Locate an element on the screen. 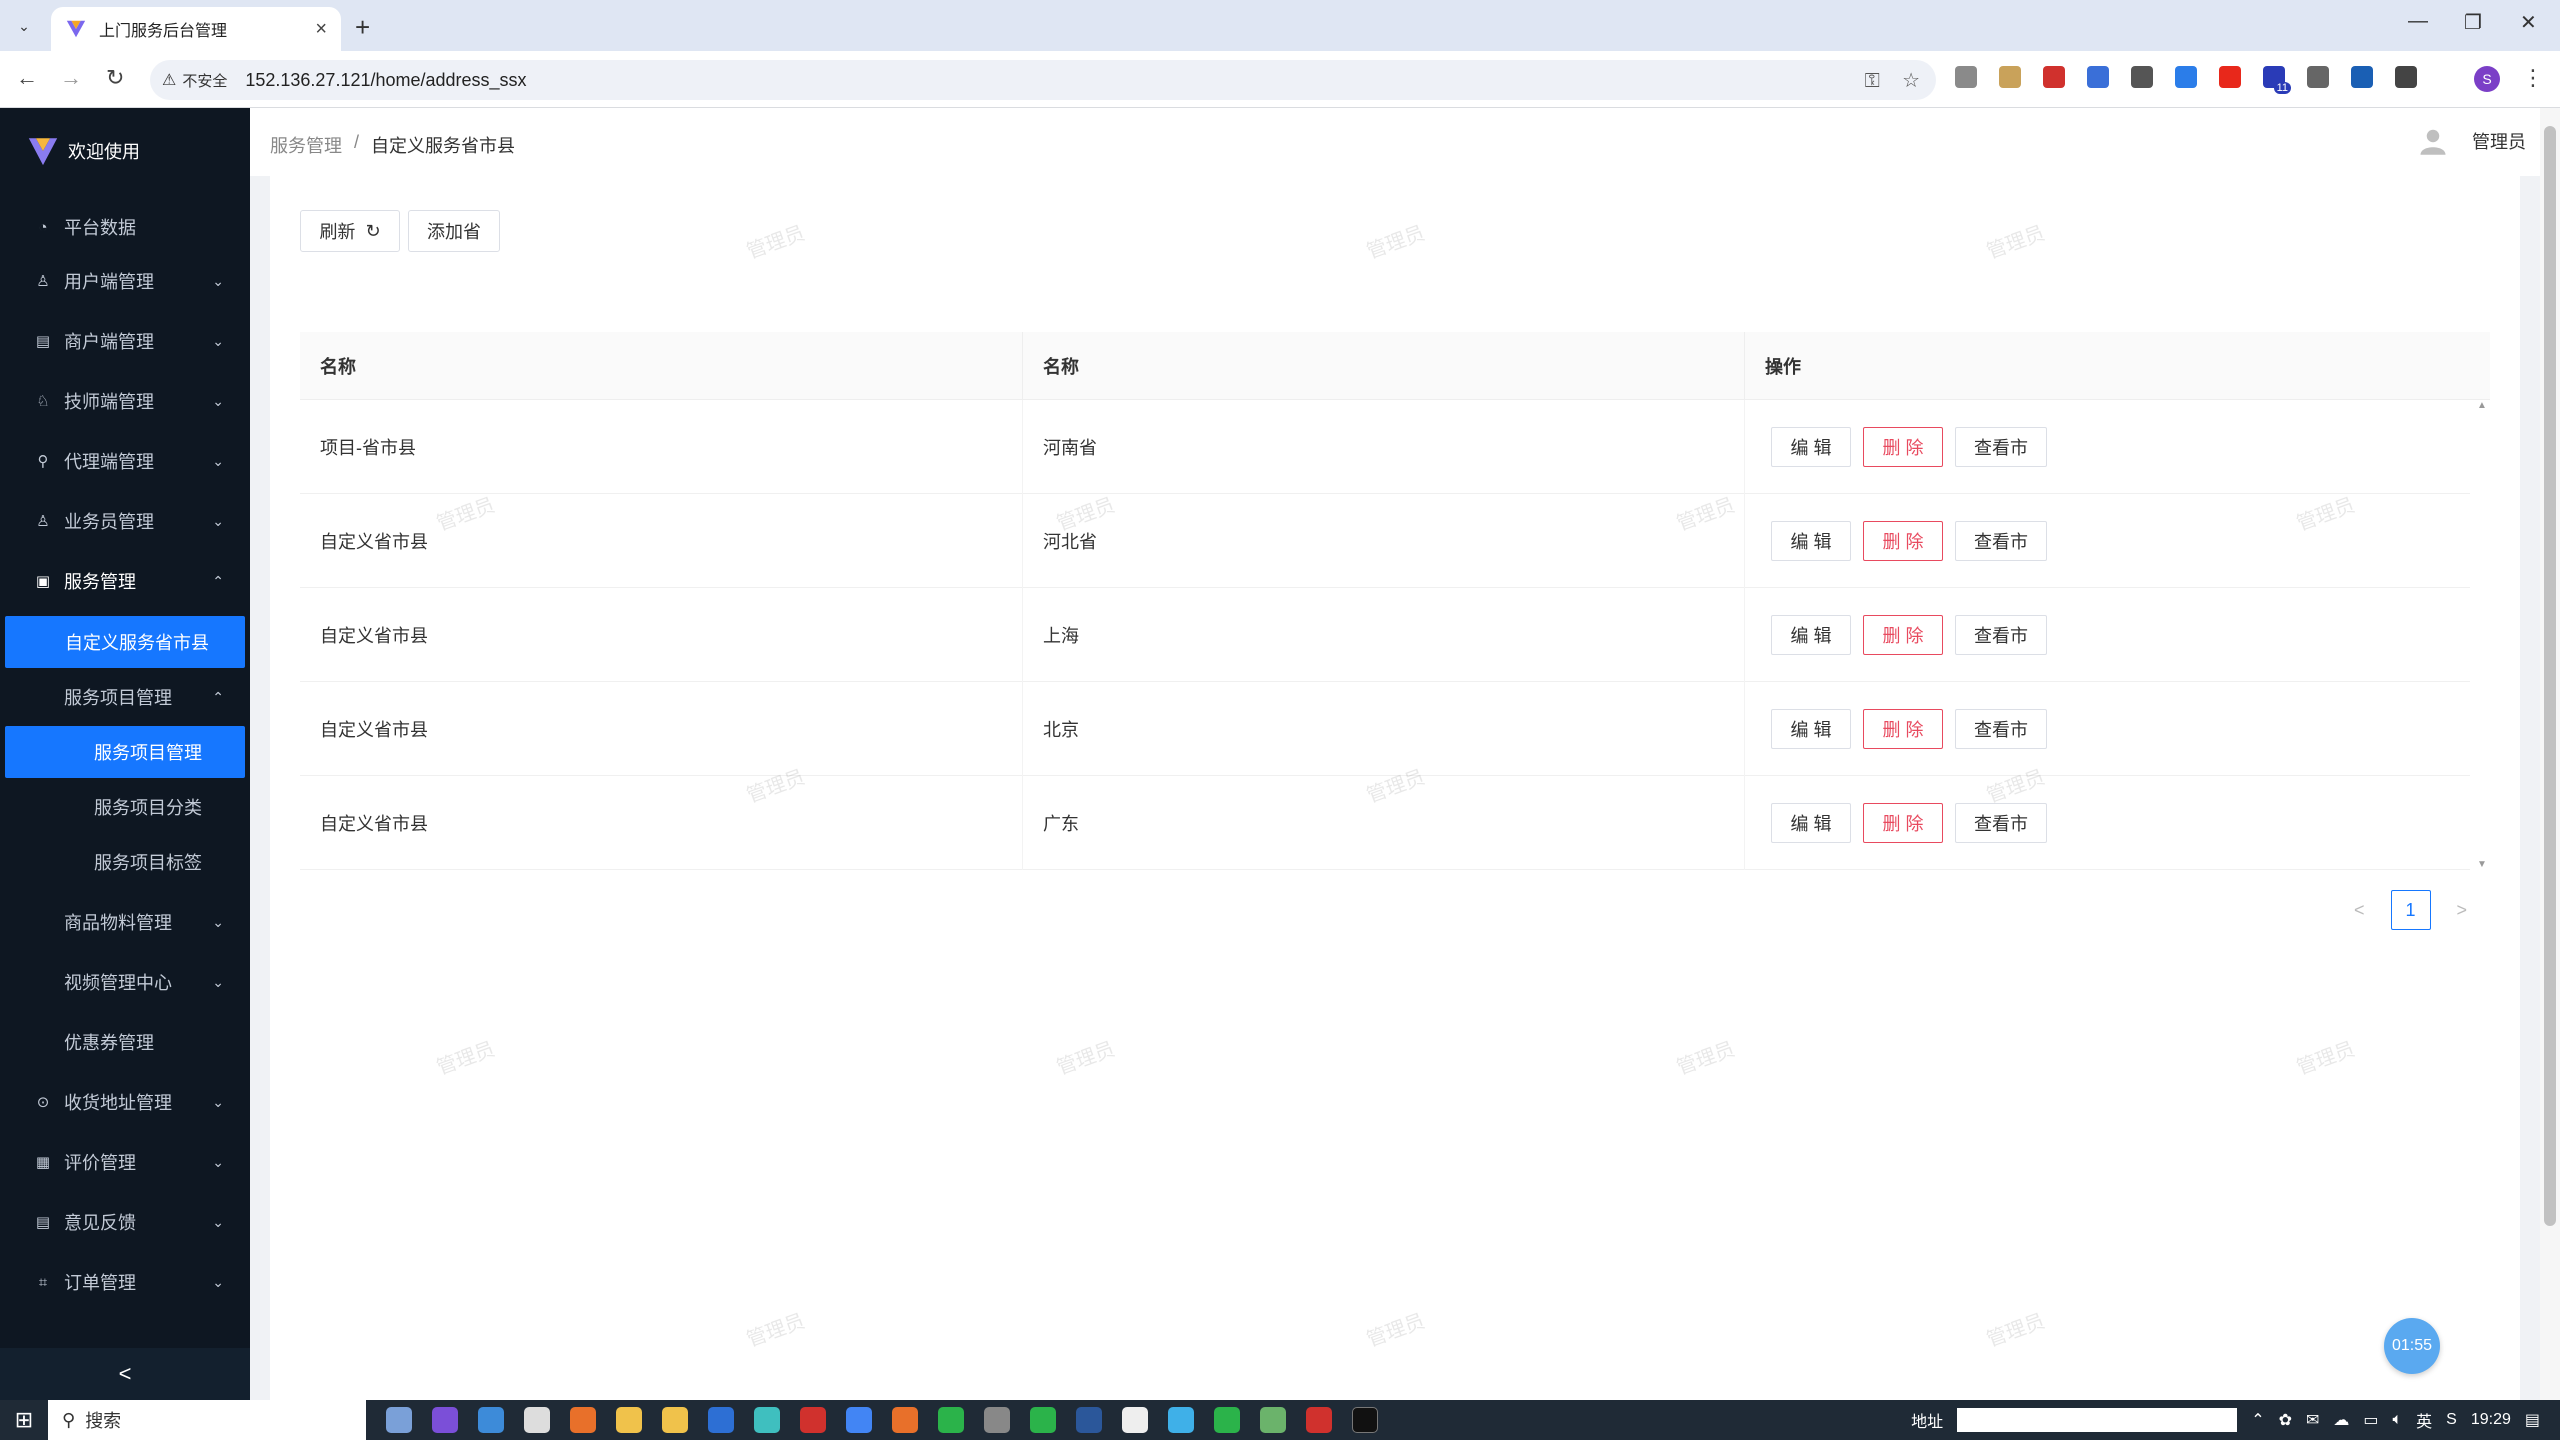  page-number-current: 1 is located at coordinates (2410, 910).